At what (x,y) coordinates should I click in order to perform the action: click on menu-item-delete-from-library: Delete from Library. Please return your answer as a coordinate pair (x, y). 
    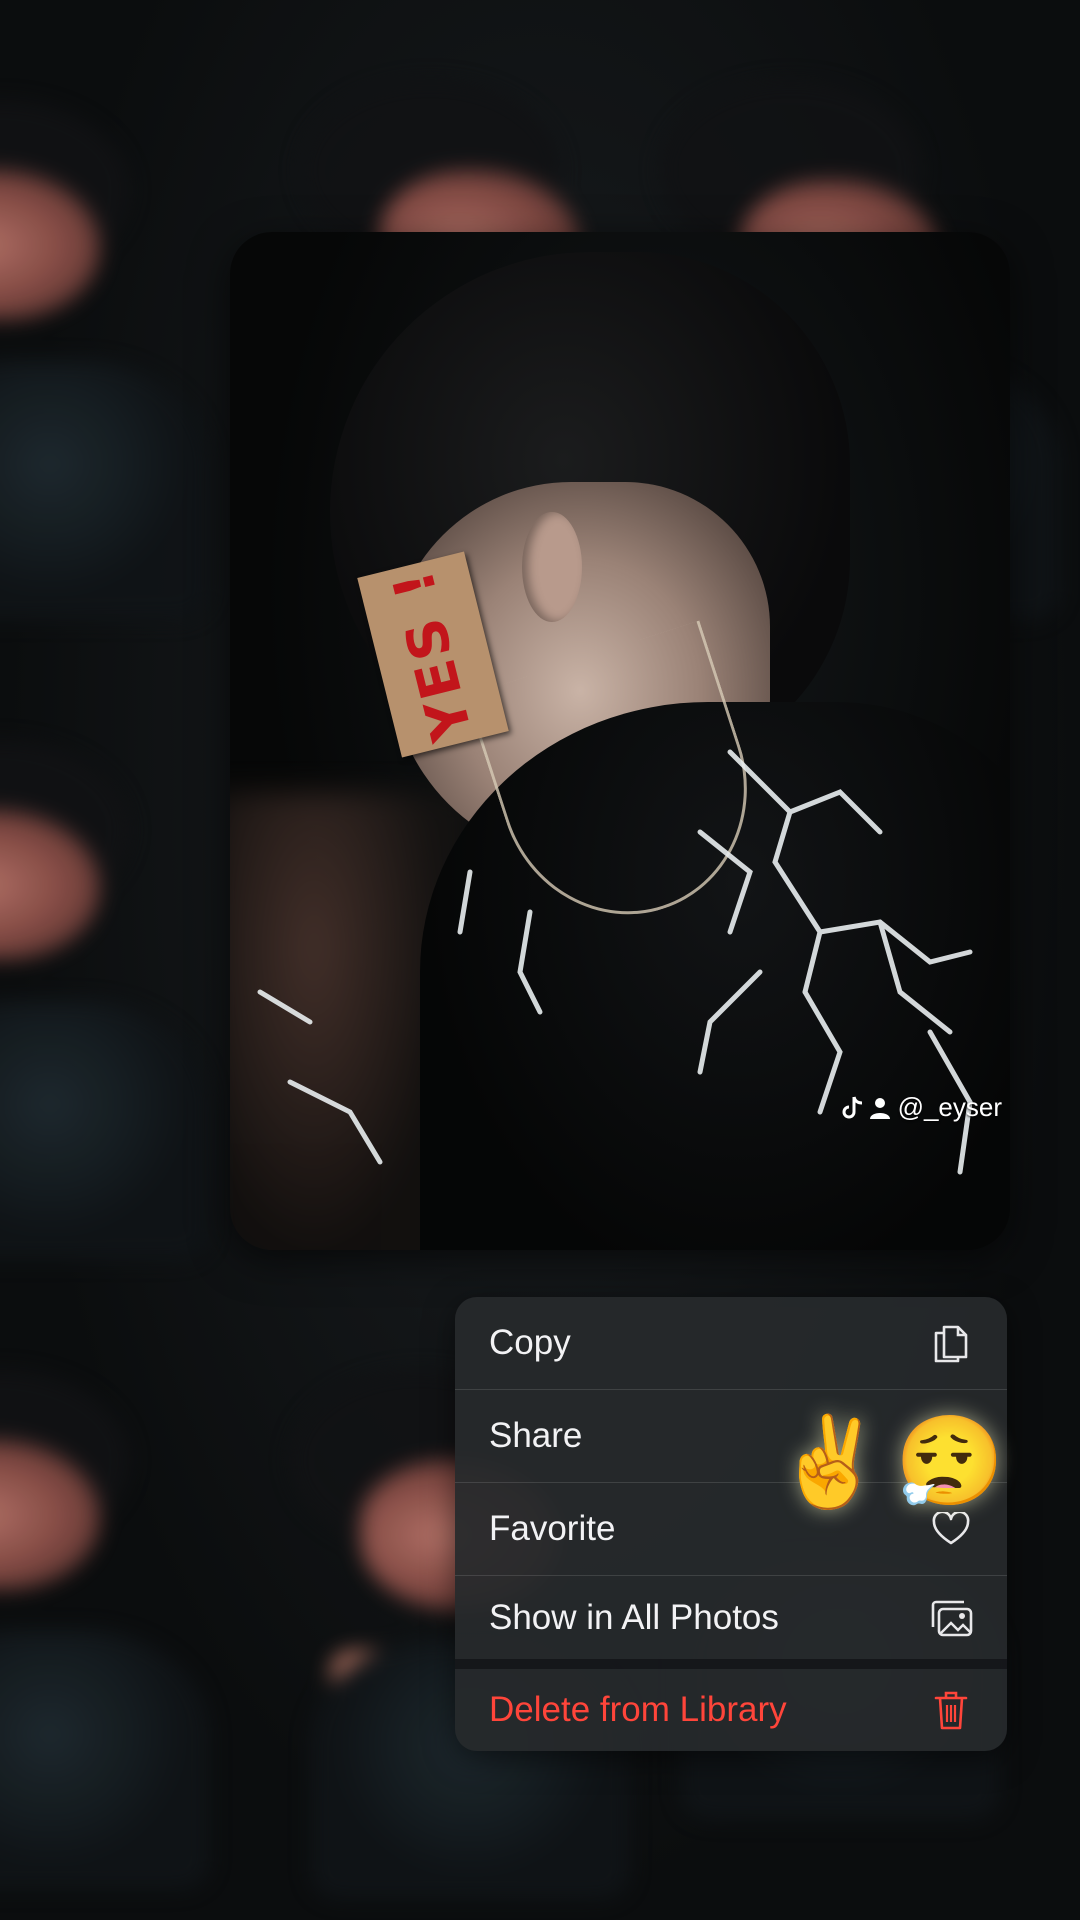
    Looking at the image, I should click on (731, 1710).